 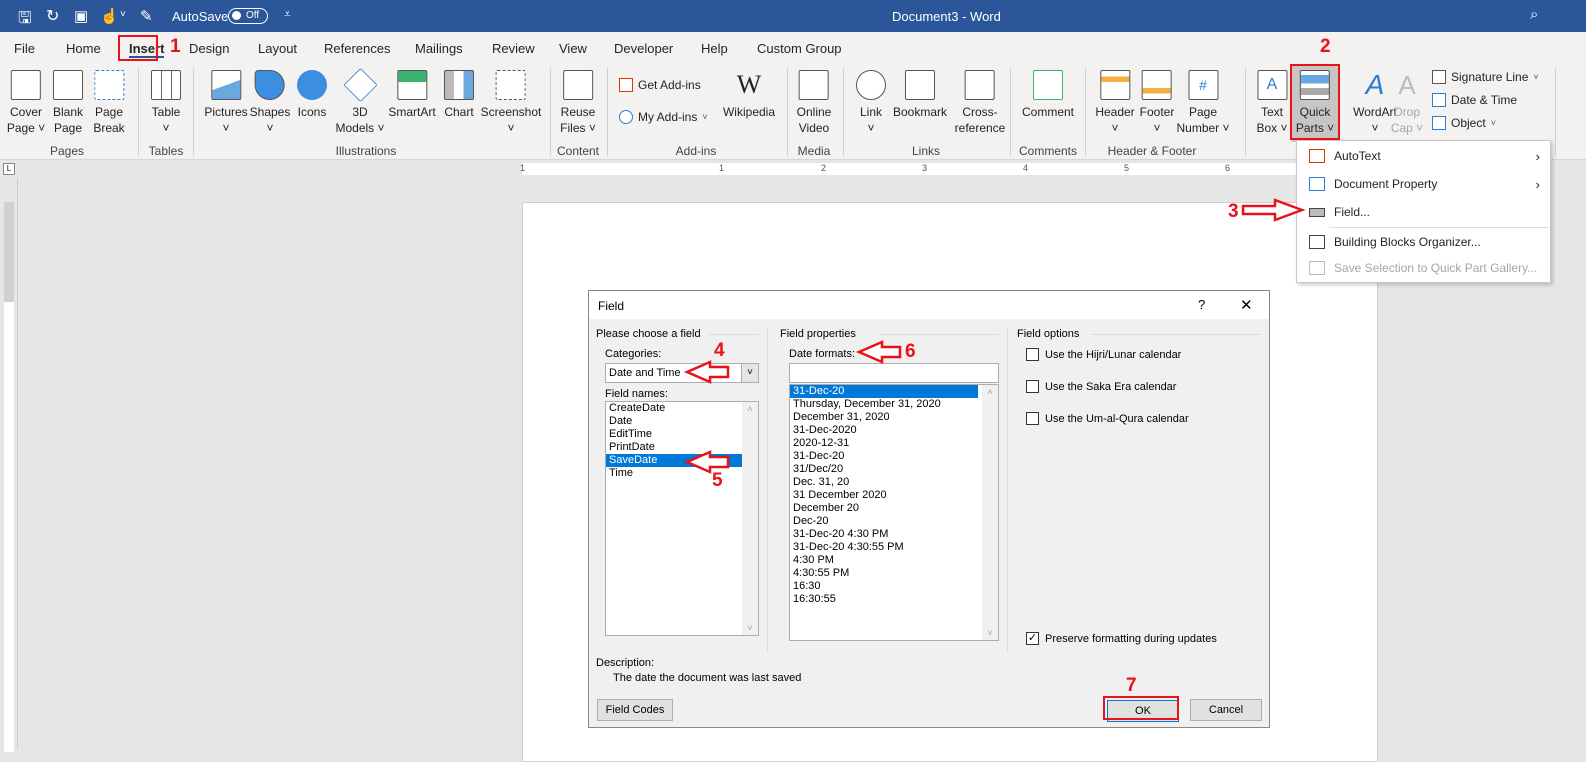 I want to click on text-box-button: A Text Box ˅, so click(x=1272, y=103).